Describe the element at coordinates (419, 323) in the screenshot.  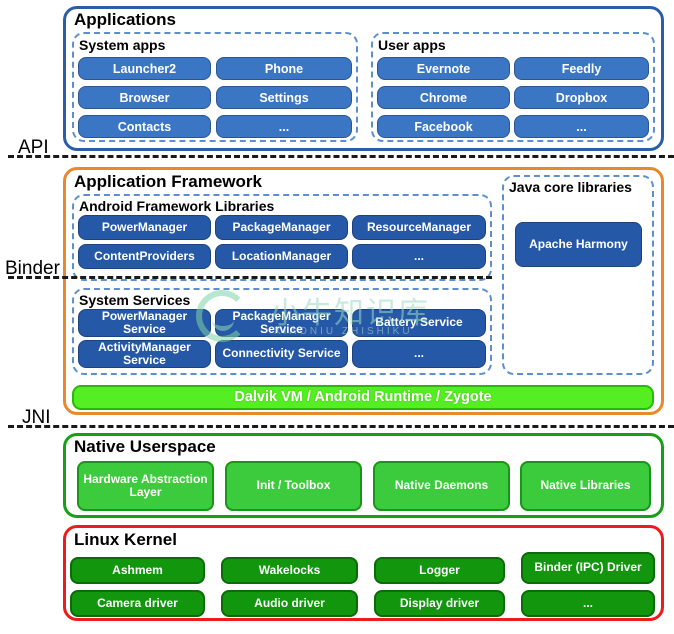
I see `service-chip-battery-service: Battery Service` at that location.